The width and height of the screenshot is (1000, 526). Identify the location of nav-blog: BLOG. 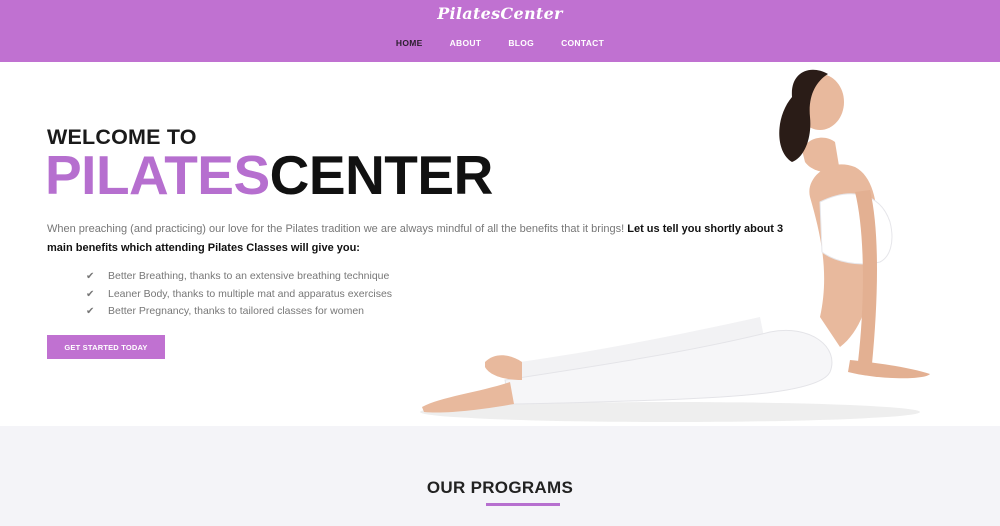
(521, 43).